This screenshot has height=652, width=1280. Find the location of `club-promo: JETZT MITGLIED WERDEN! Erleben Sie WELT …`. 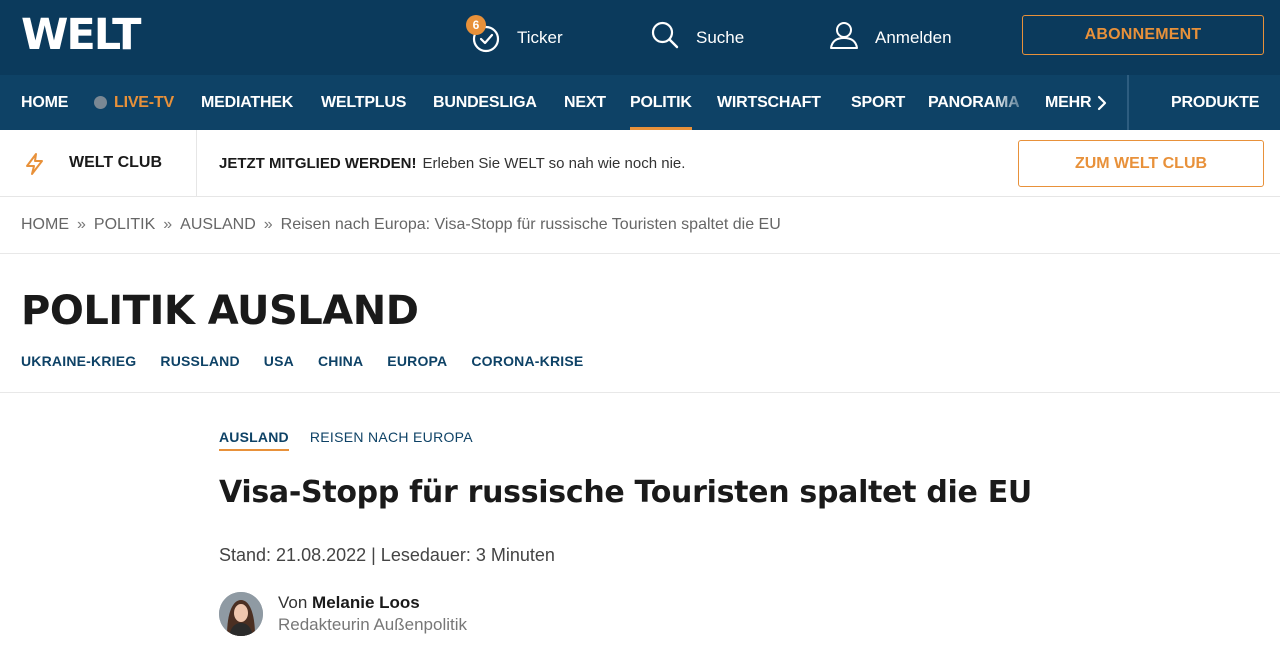

club-promo: JETZT MITGLIED WERDEN! Erleben Sie WELT … is located at coordinates (452, 163).